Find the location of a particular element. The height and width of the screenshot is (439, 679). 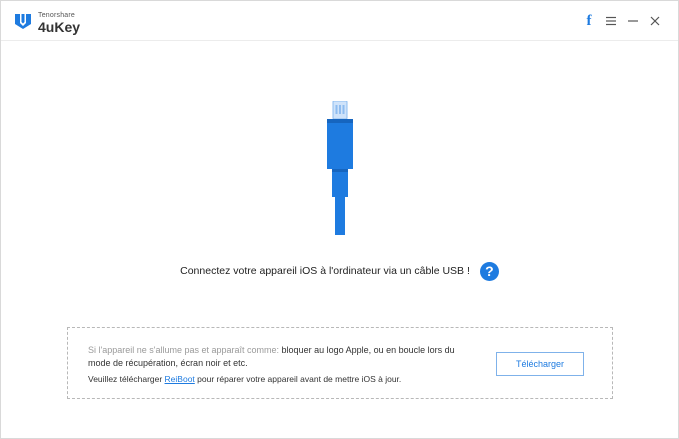

menu-button is located at coordinates (611, 21).